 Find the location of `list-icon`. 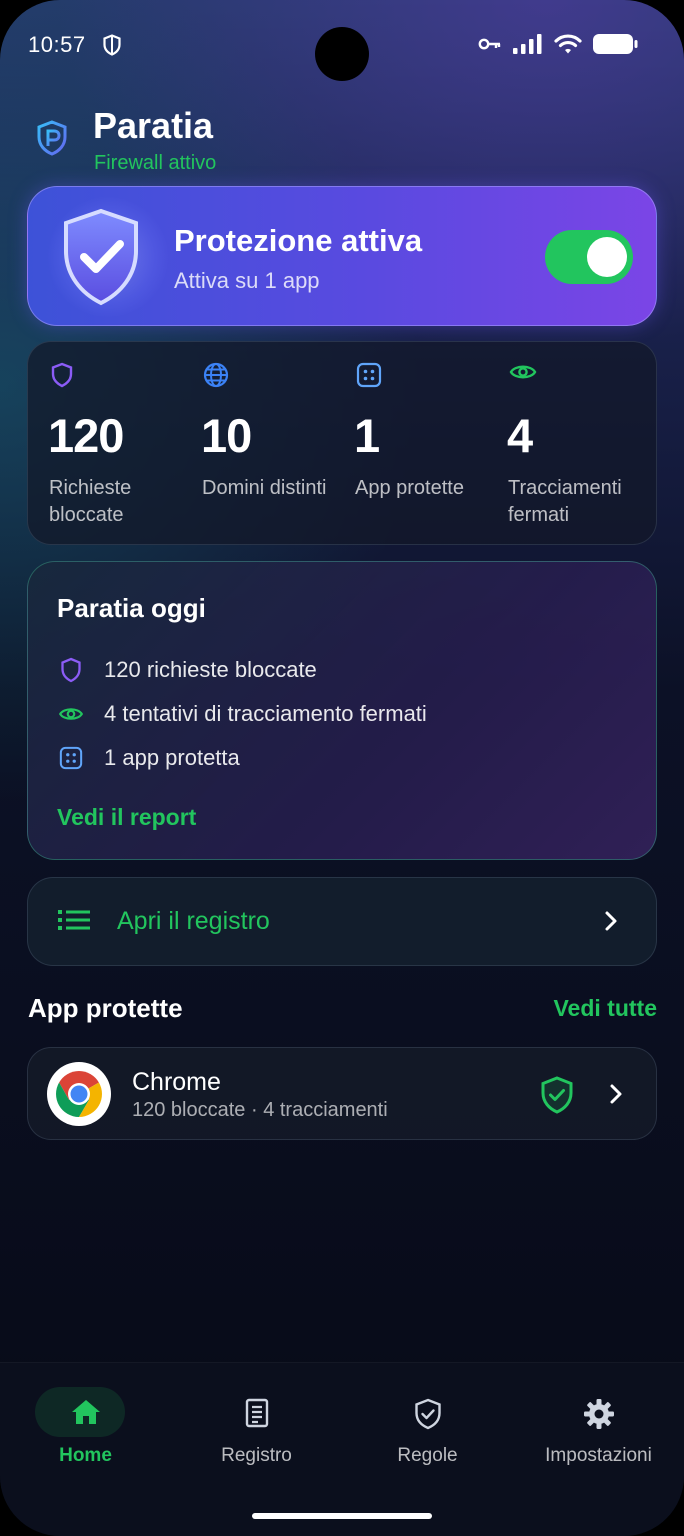

list-icon is located at coordinates (74, 922).